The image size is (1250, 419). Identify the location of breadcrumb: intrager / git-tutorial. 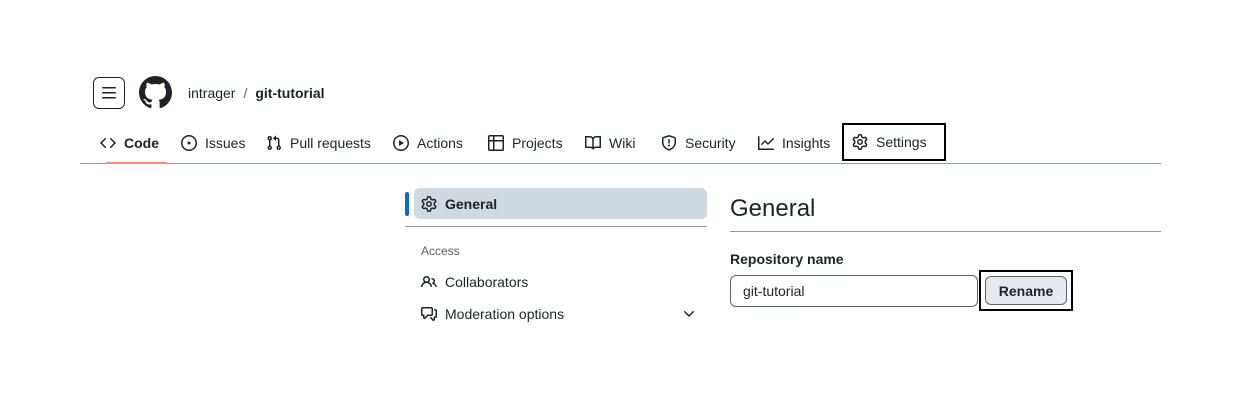
(256, 93).